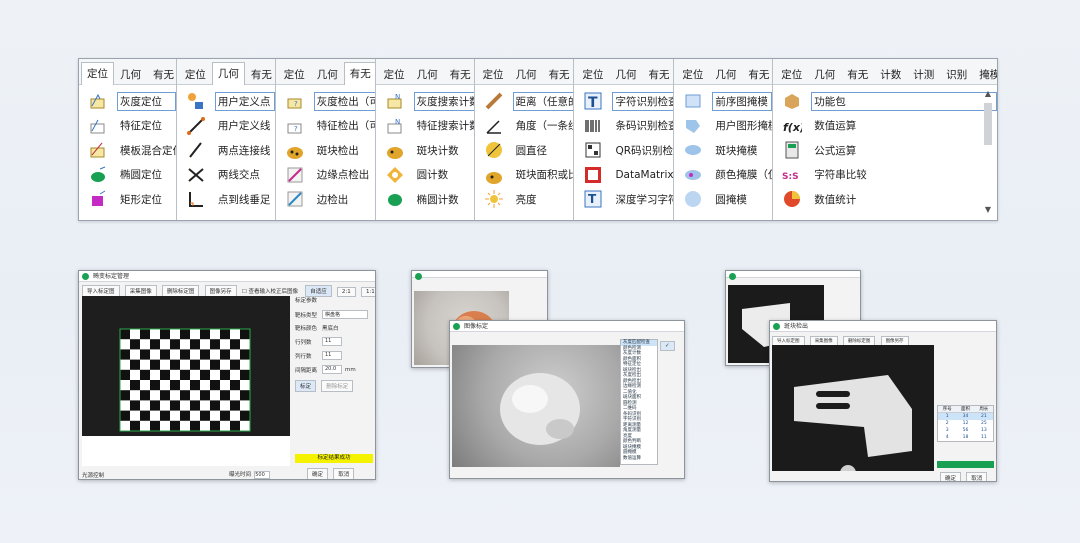 This screenshot has width=1080, height=543. What do you see at coordinates (623, 126) in the screenshot?
I see `tool-item: 条码识别检查` at bounding box center [623, 126].